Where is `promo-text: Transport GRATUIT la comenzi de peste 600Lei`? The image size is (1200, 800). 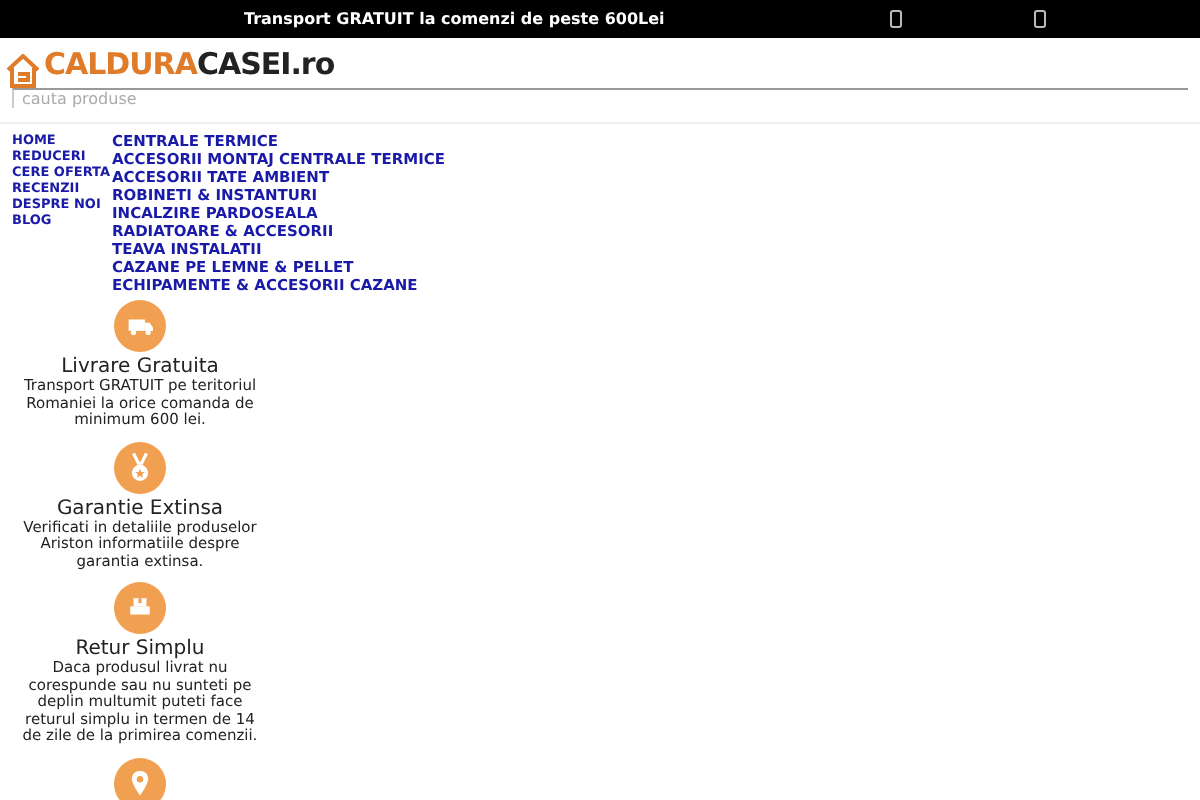
promo-text: Transport GRATUIT la comenzi de peste 600Lei is located at coordinates (454, 19).